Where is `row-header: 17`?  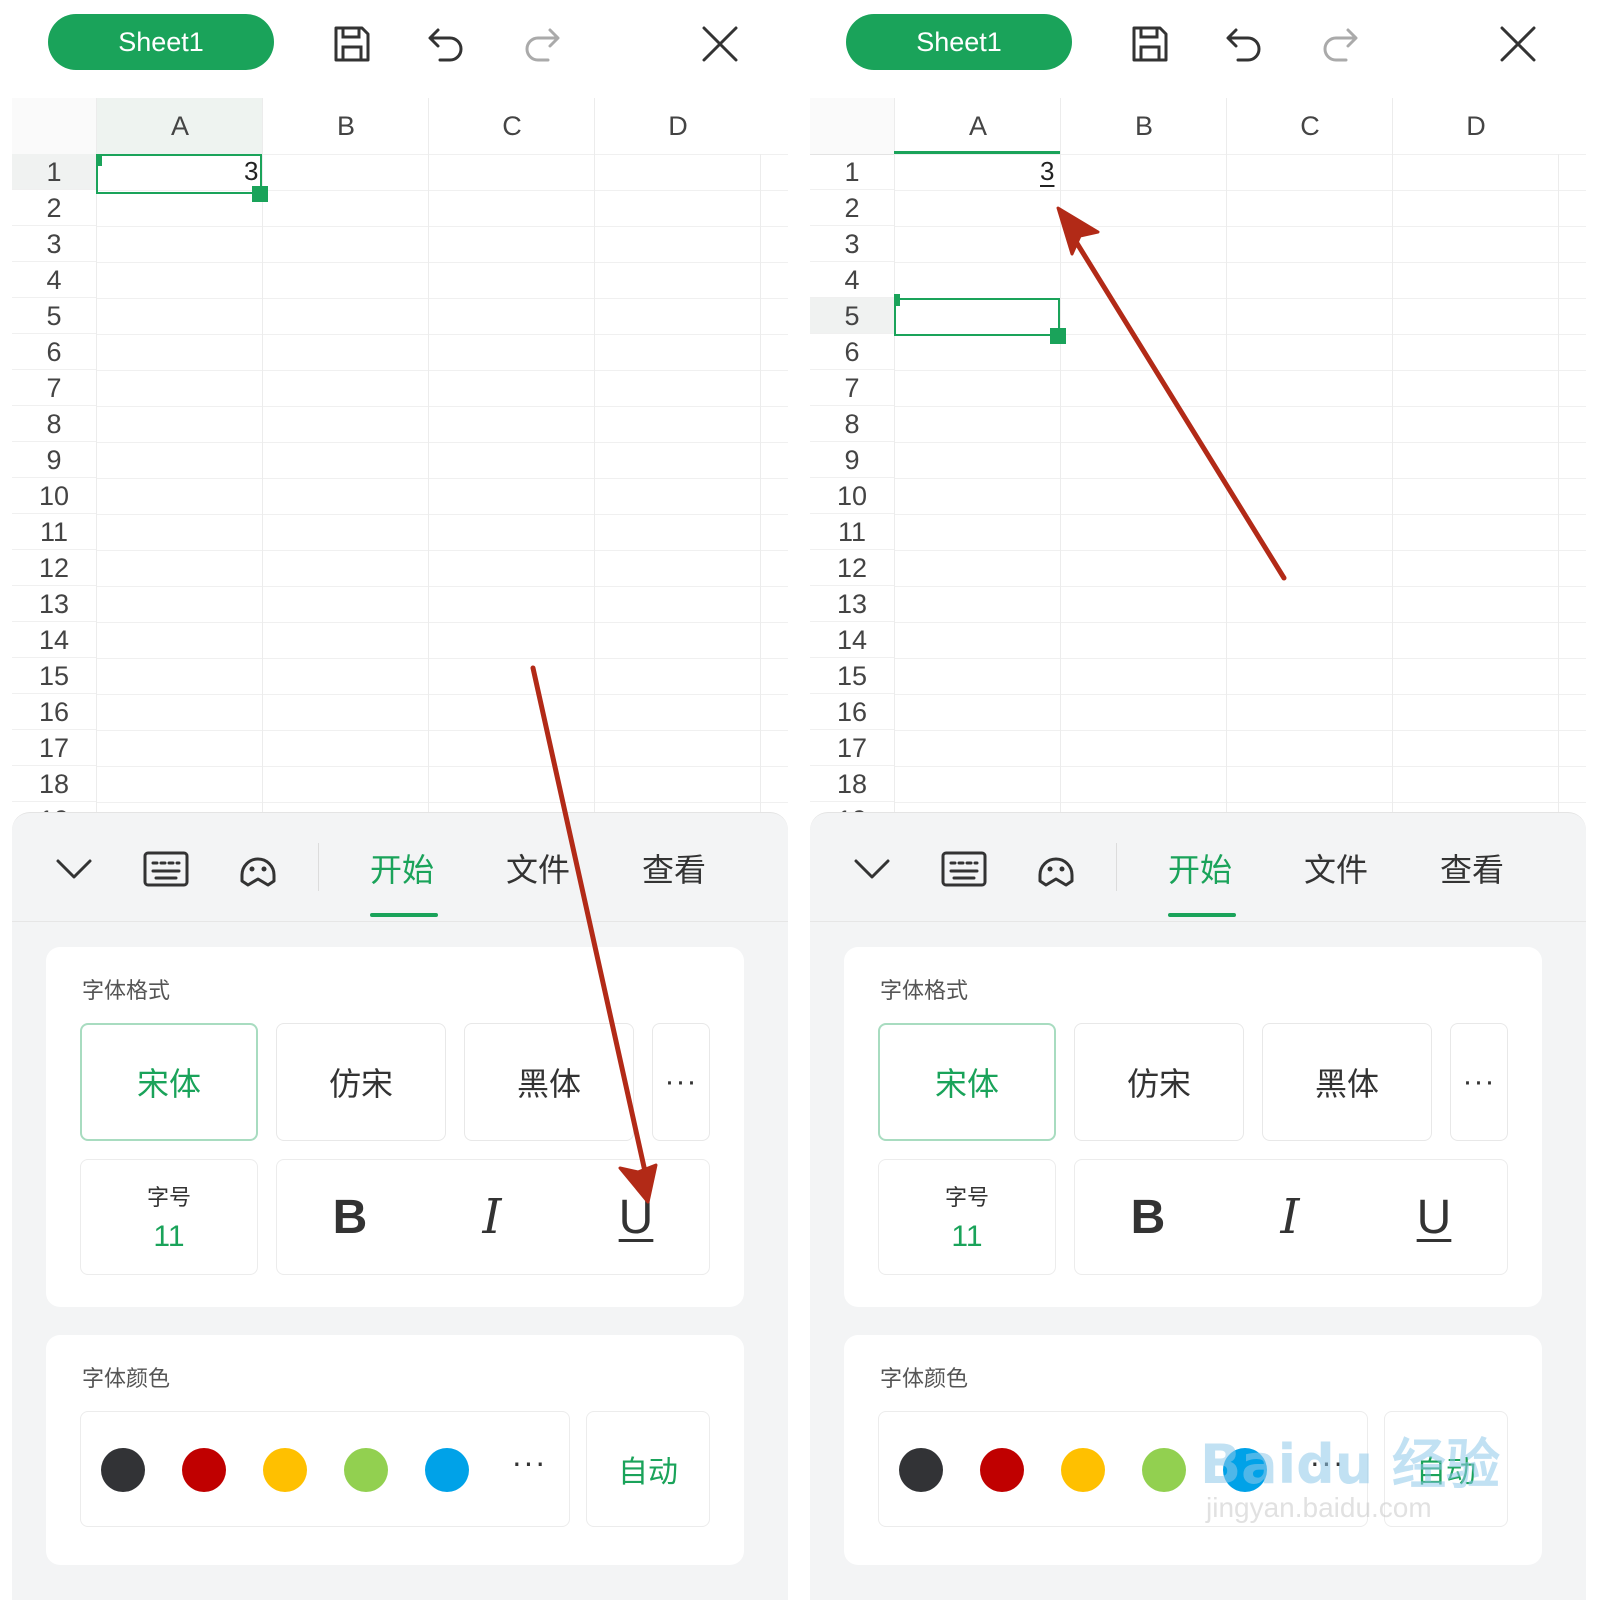 row-header: 17 is located at coordinates (852, 748).